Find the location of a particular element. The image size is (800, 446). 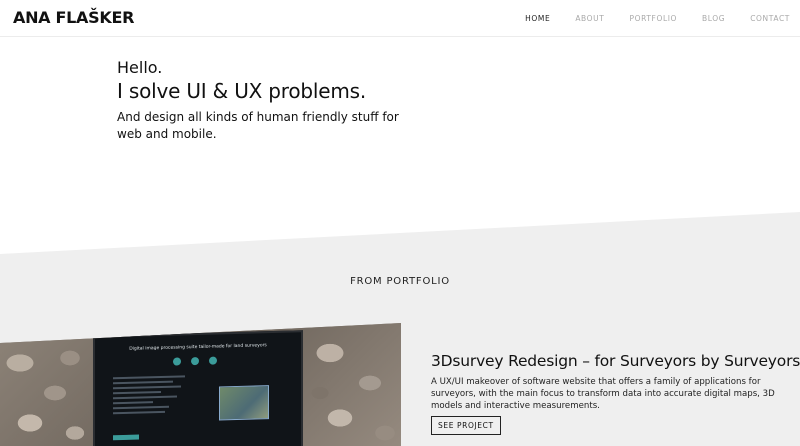

main-nav: HOME ABOUT PORTFOLIO BLOG CONTACT is located at coordinates (645, 18).